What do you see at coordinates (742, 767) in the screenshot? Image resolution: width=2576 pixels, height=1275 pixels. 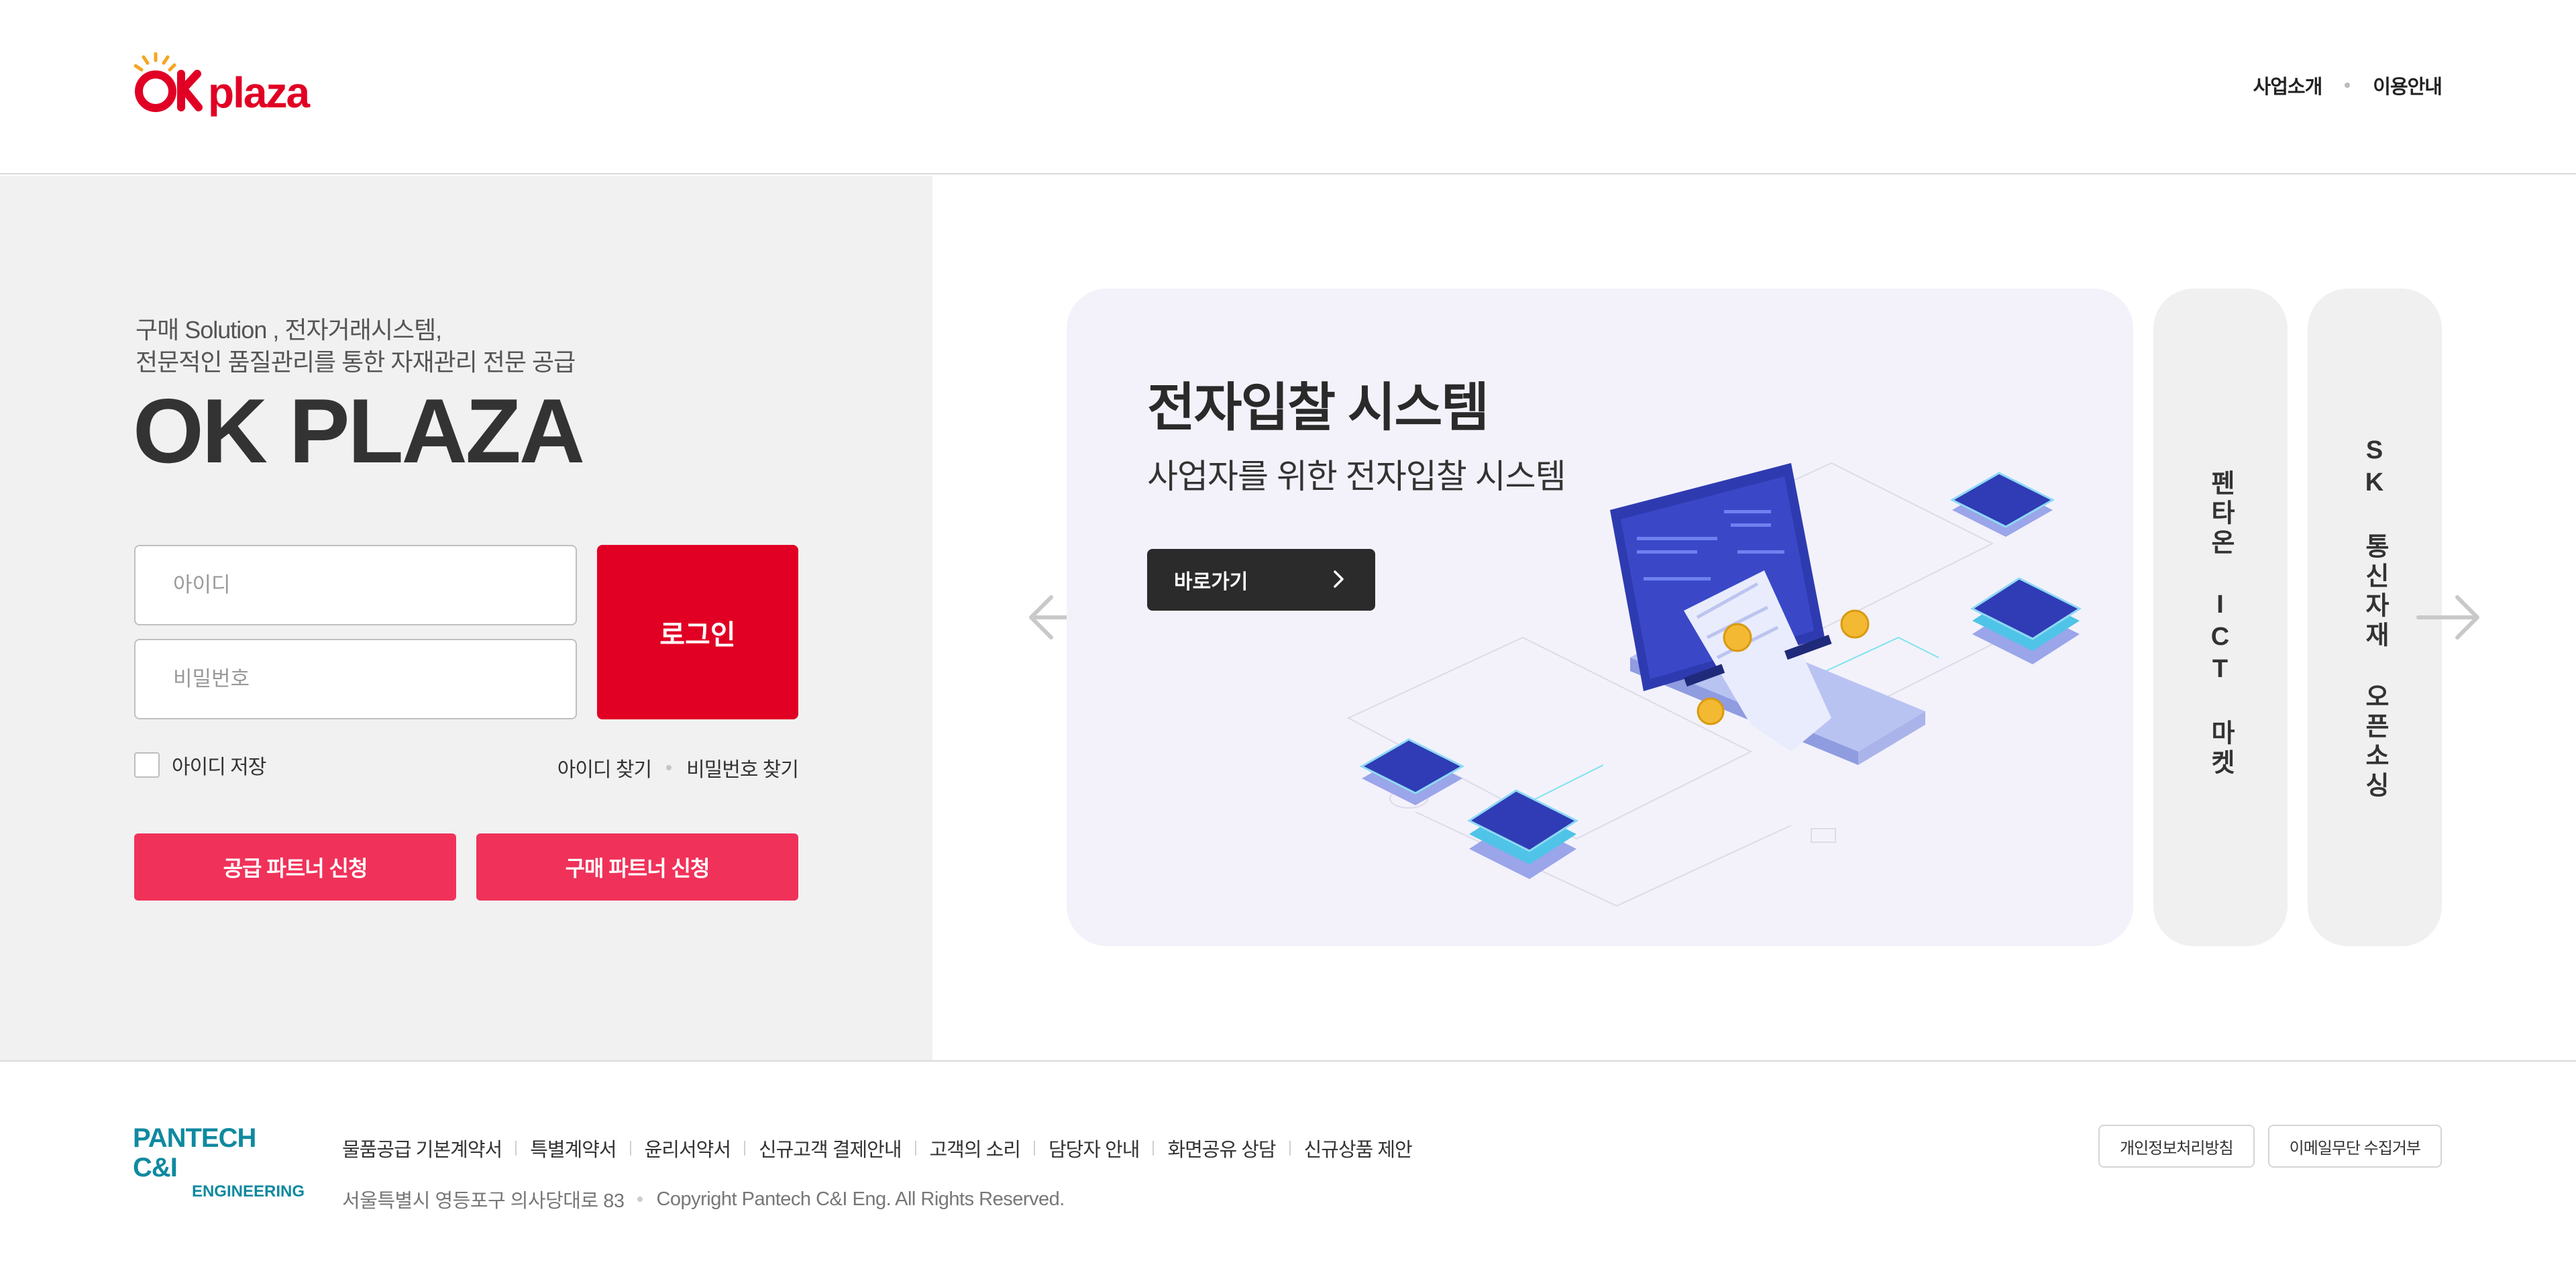 I see `find-password-link: 비밀번호 찾기` at bounding box center [742, 767].